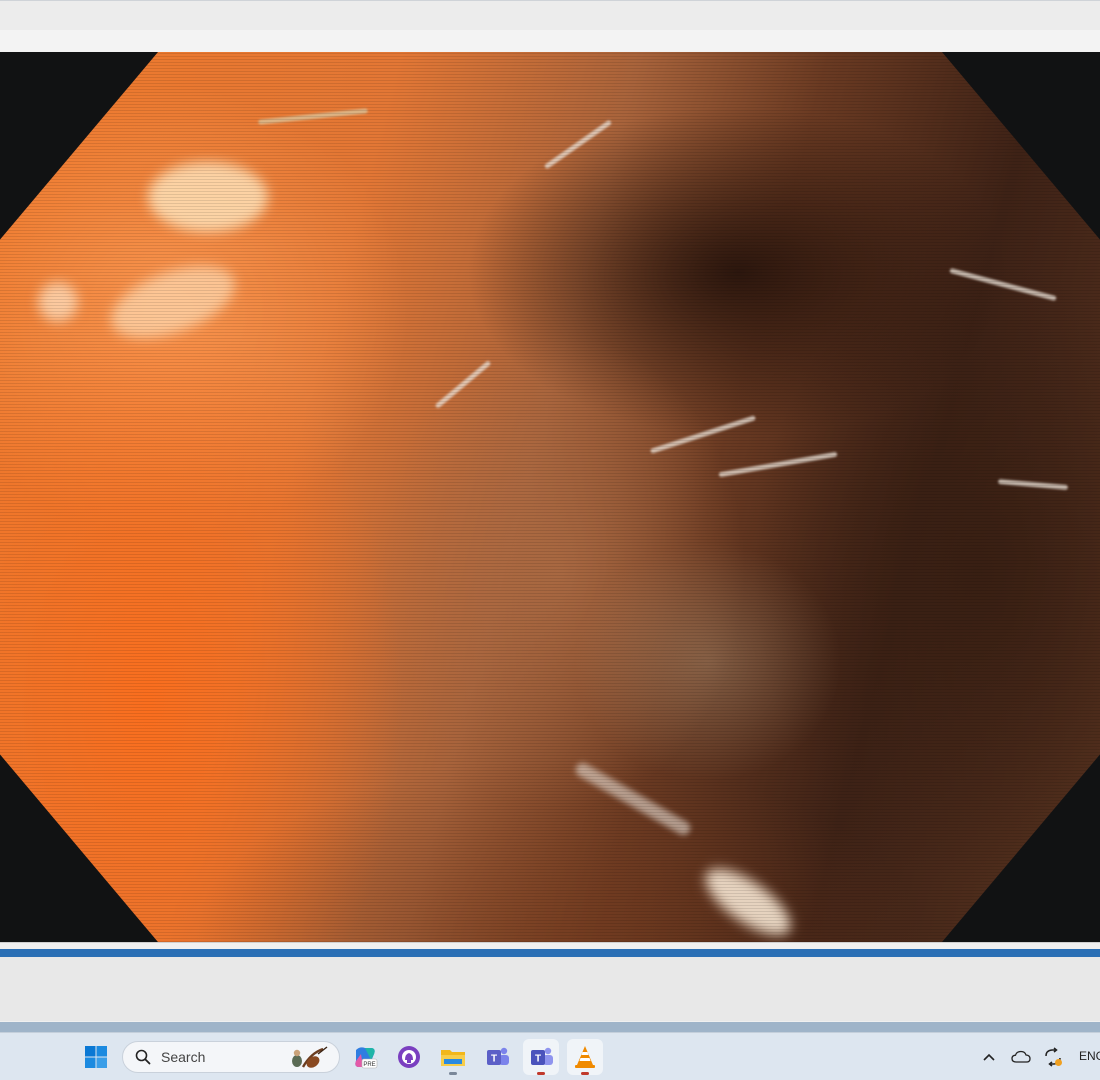 This screenshot has height=1080, width=1100. I want to click on file-explorer-icon, so click(453, 1058).